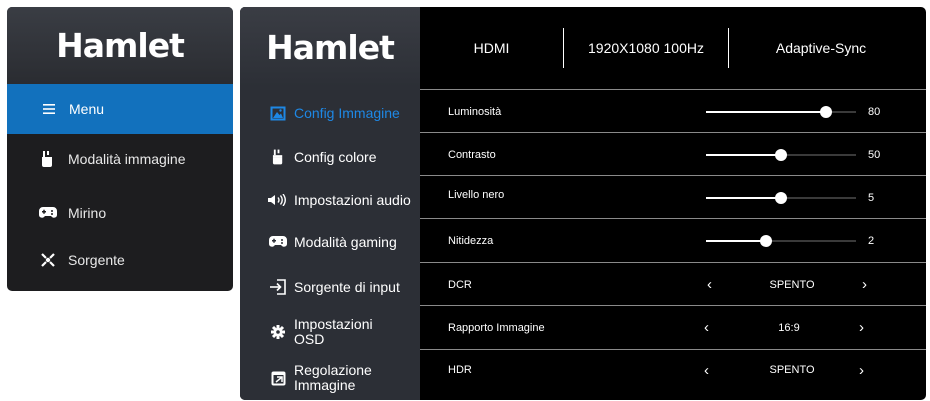 This screenshot has height=401, width=930. I want to click on status-bar: HDMI 1920X1080 100Hz Adaptive-Sync, so click(673, 48).